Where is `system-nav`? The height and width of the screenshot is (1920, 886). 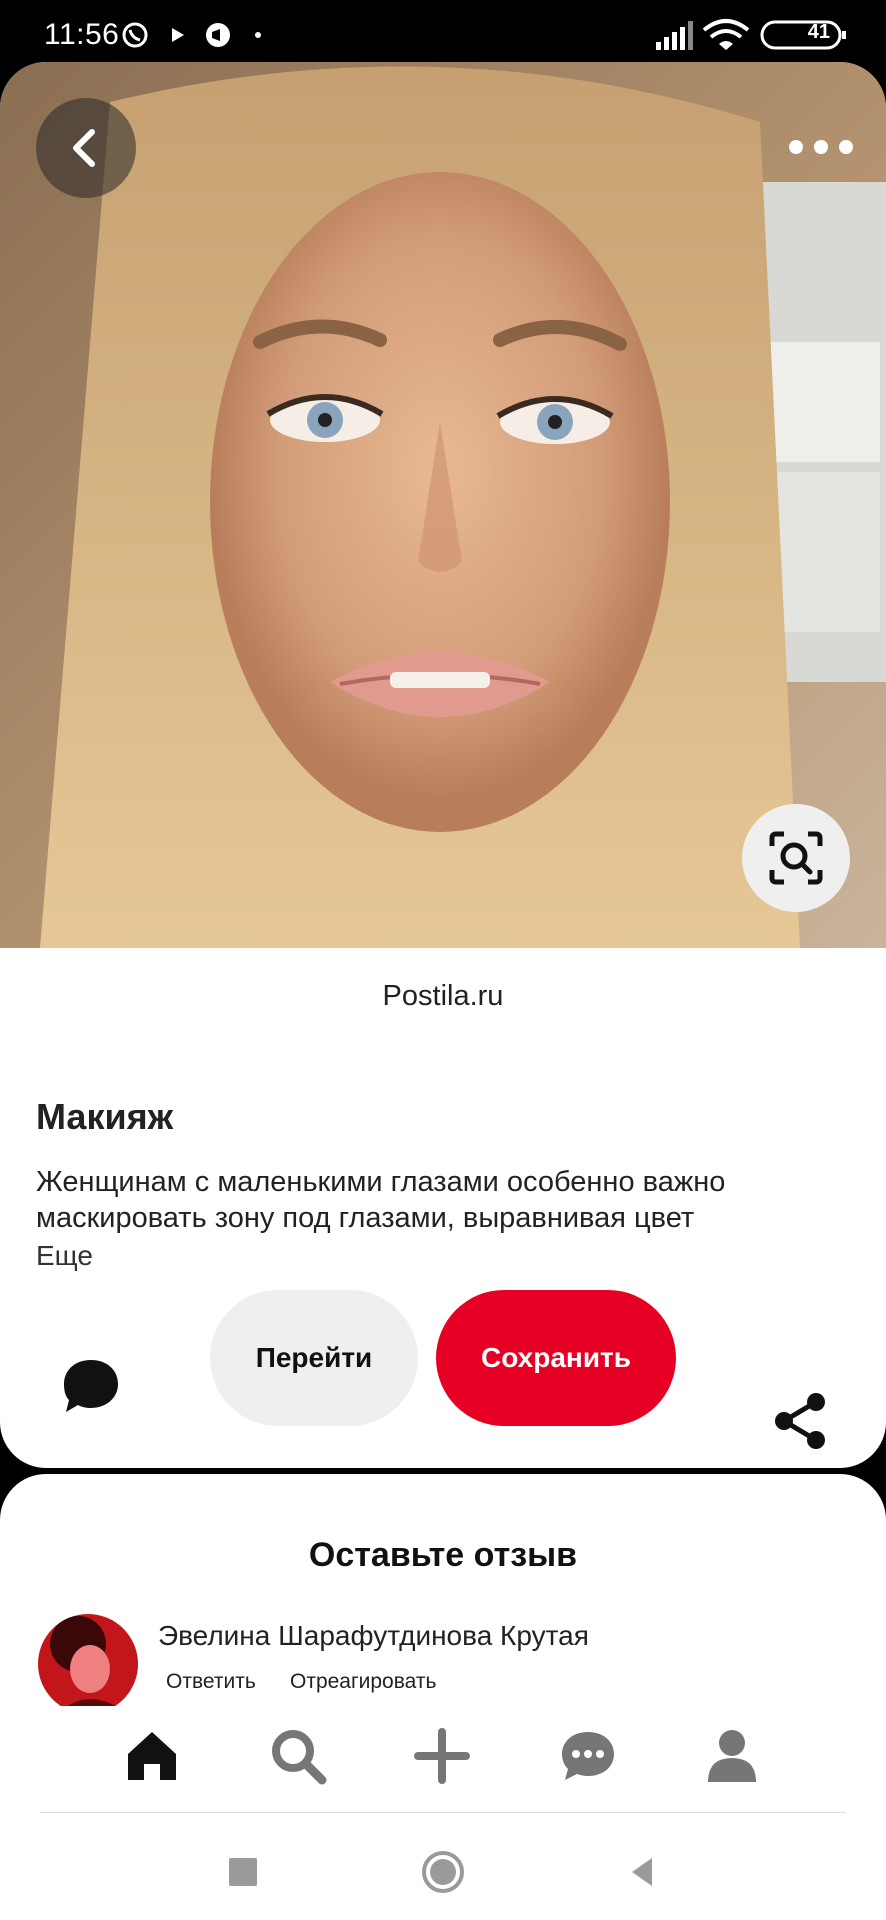
system-nav is located at coordinates (443, 1873).